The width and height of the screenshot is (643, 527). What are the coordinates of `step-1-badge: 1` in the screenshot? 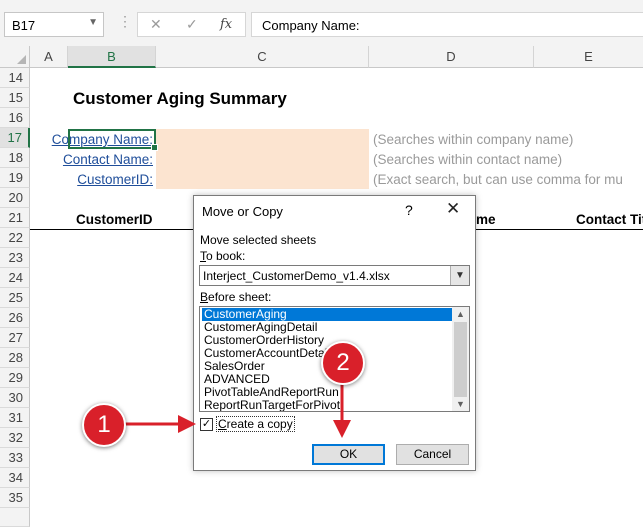 It's located at (104, 425).